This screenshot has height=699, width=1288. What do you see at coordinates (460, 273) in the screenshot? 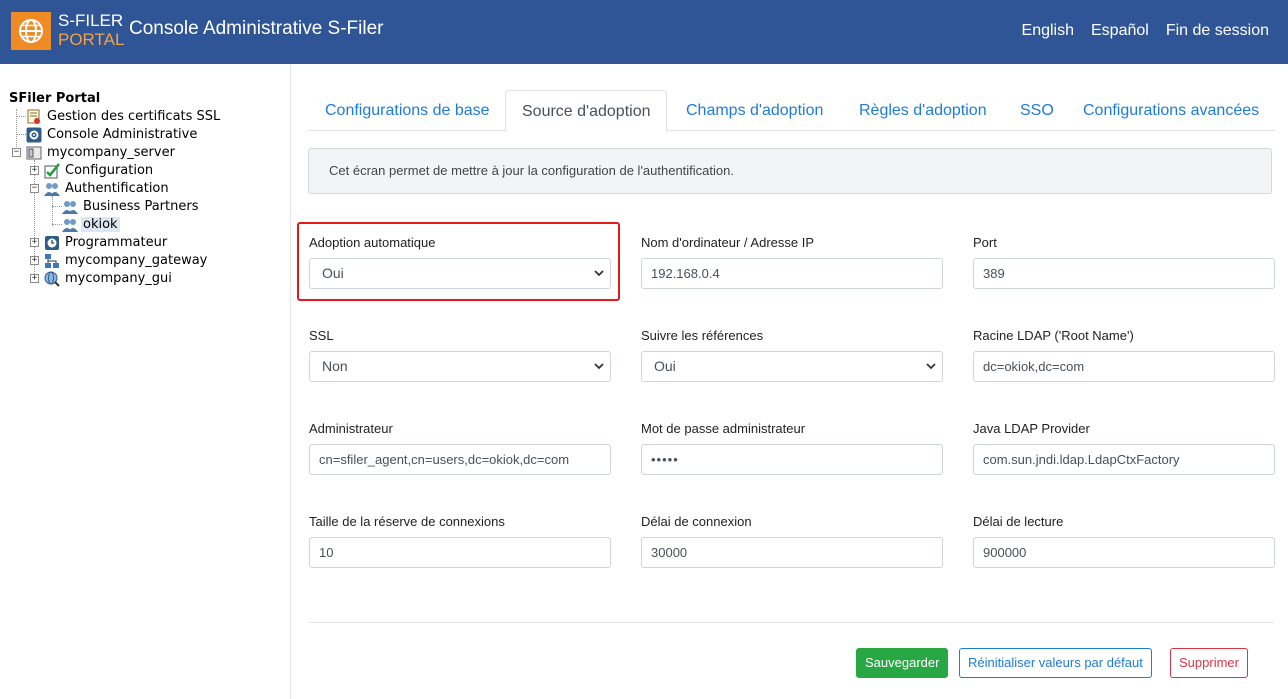
I see `adoption-auto-select: Oui` at bounding box center [460, 273].